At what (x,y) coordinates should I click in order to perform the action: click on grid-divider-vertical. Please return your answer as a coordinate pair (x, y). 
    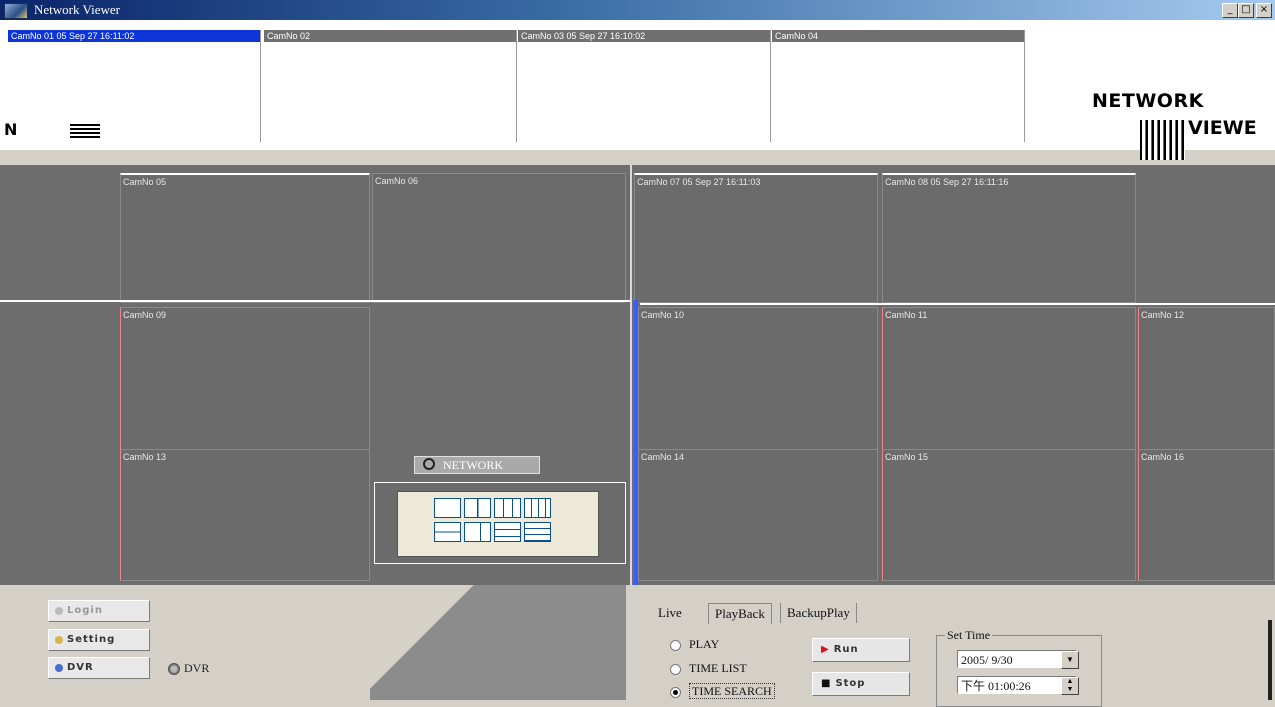
    Looking at the image, I should click on (631, 375).